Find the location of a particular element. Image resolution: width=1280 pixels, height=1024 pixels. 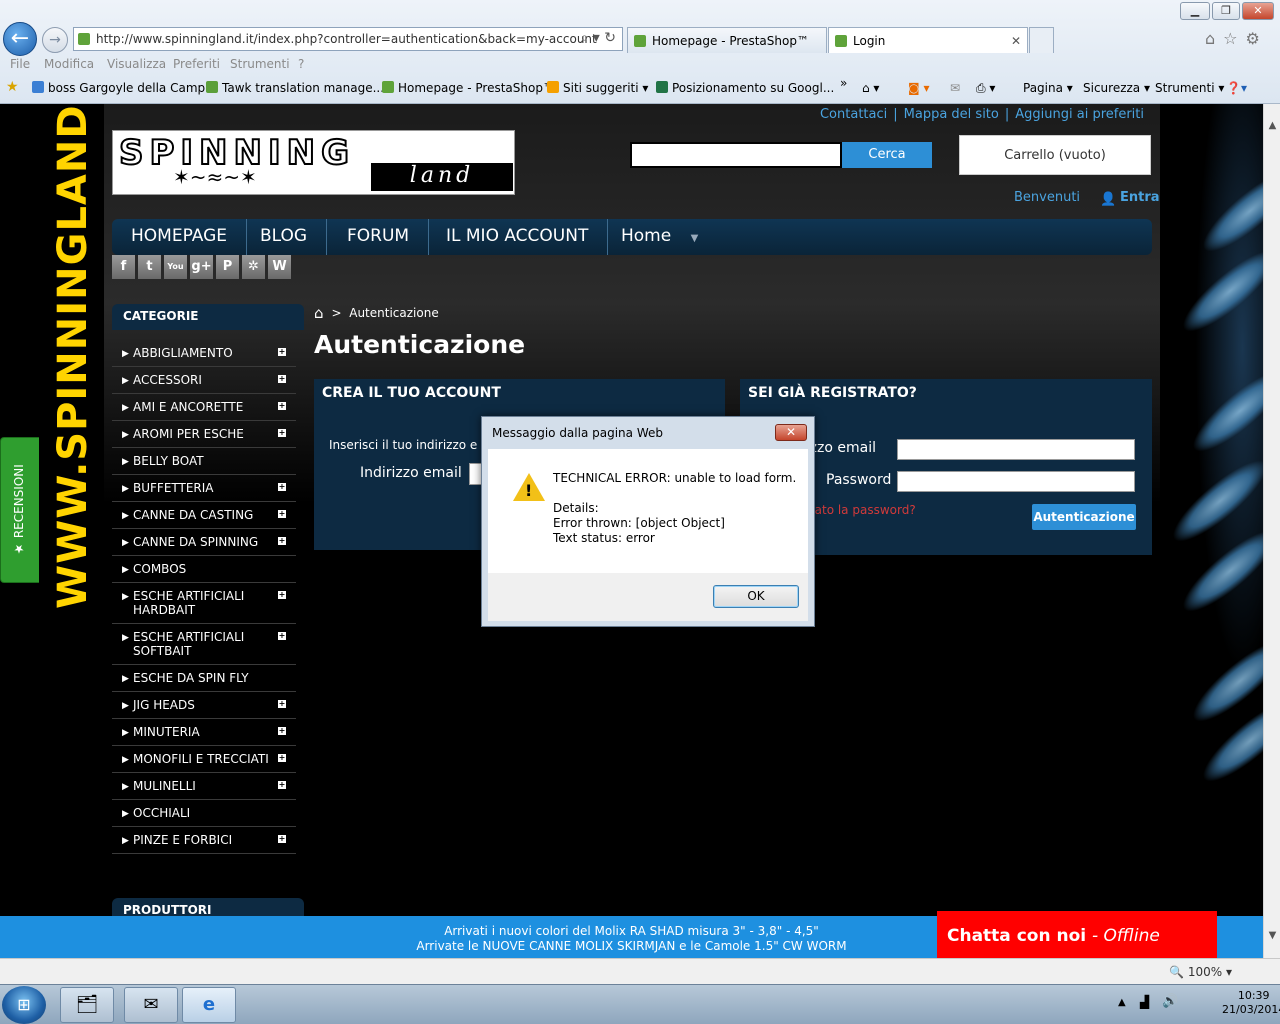

cart-box: Carrello (vuoto) is located at coordinates (1055, 155).